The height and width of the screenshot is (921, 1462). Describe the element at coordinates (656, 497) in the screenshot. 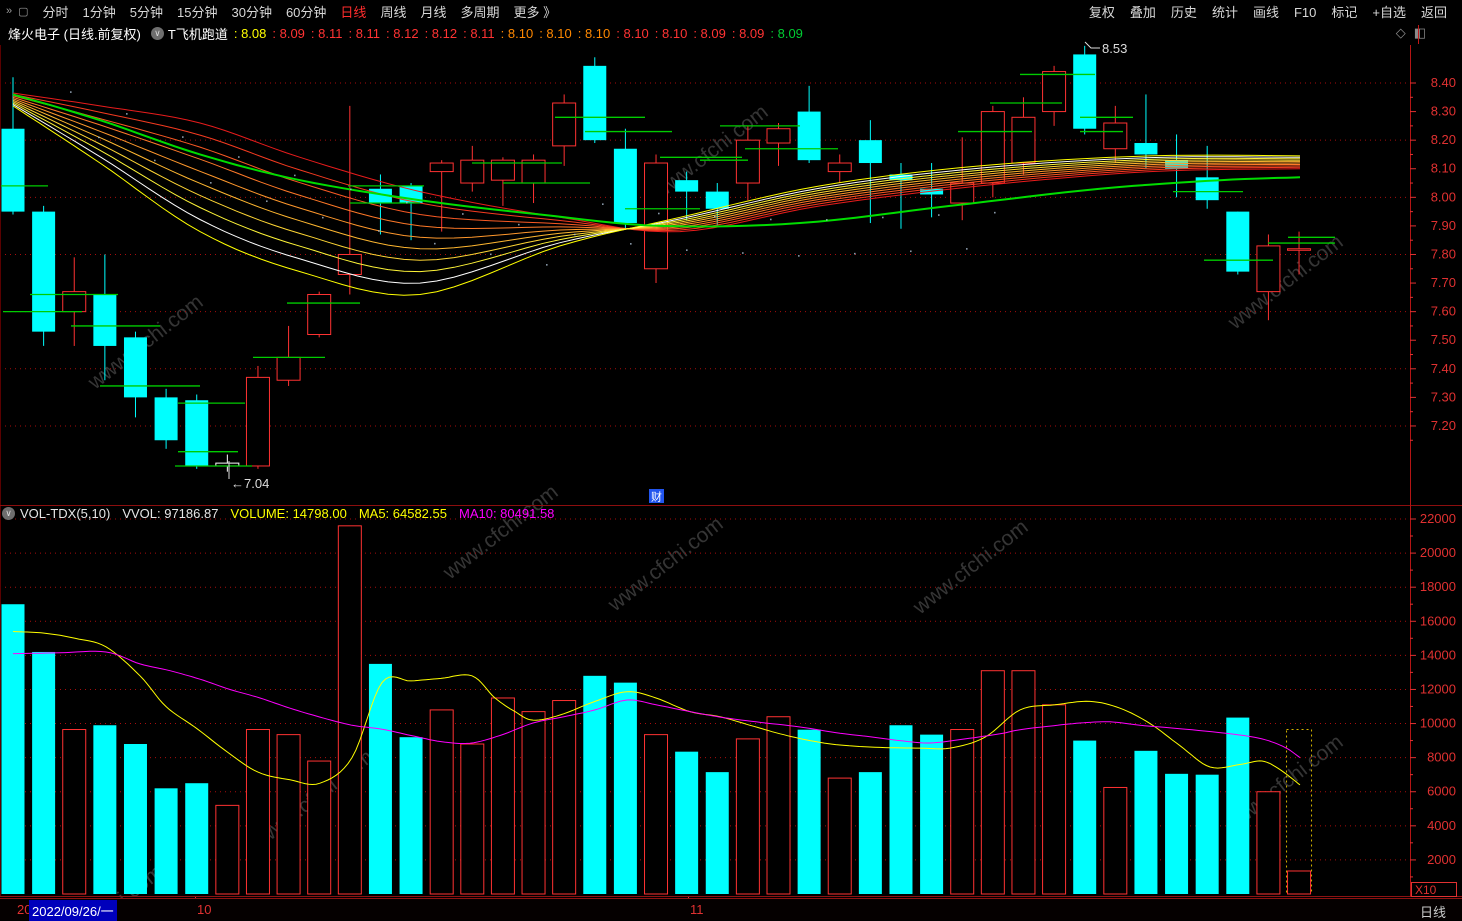

I see `finance-marker-label: 财` at that location.